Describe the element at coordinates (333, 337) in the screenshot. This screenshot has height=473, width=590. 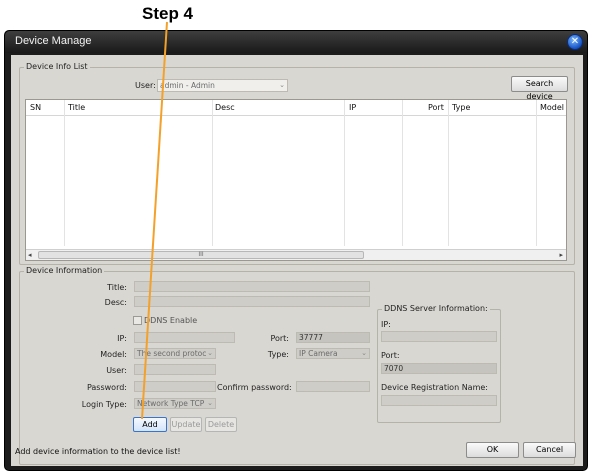
I see `port-input: 37777` at that location.